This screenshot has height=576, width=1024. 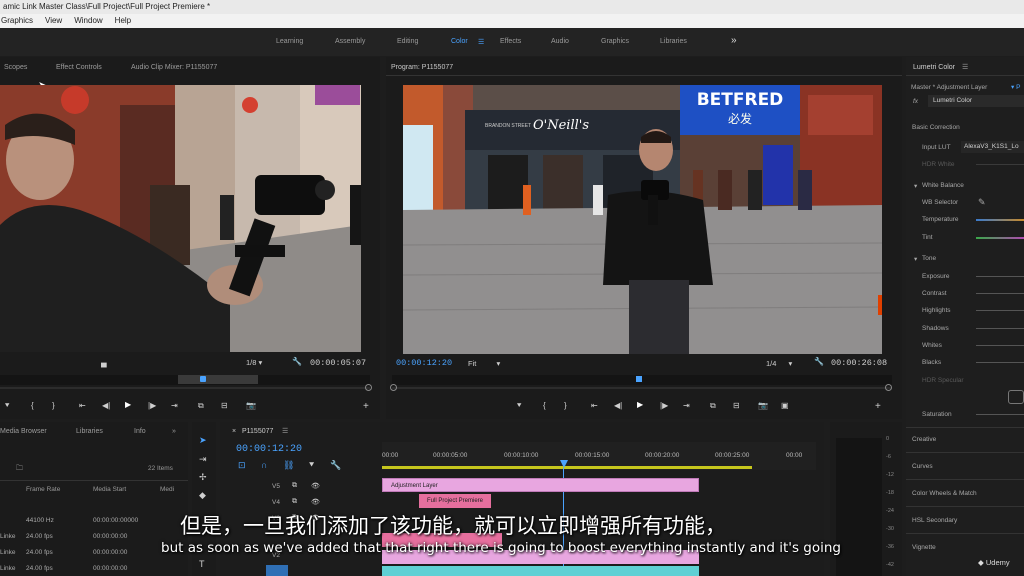 I want to click on col-media-start: Media Start, so click(x=109, y=489).